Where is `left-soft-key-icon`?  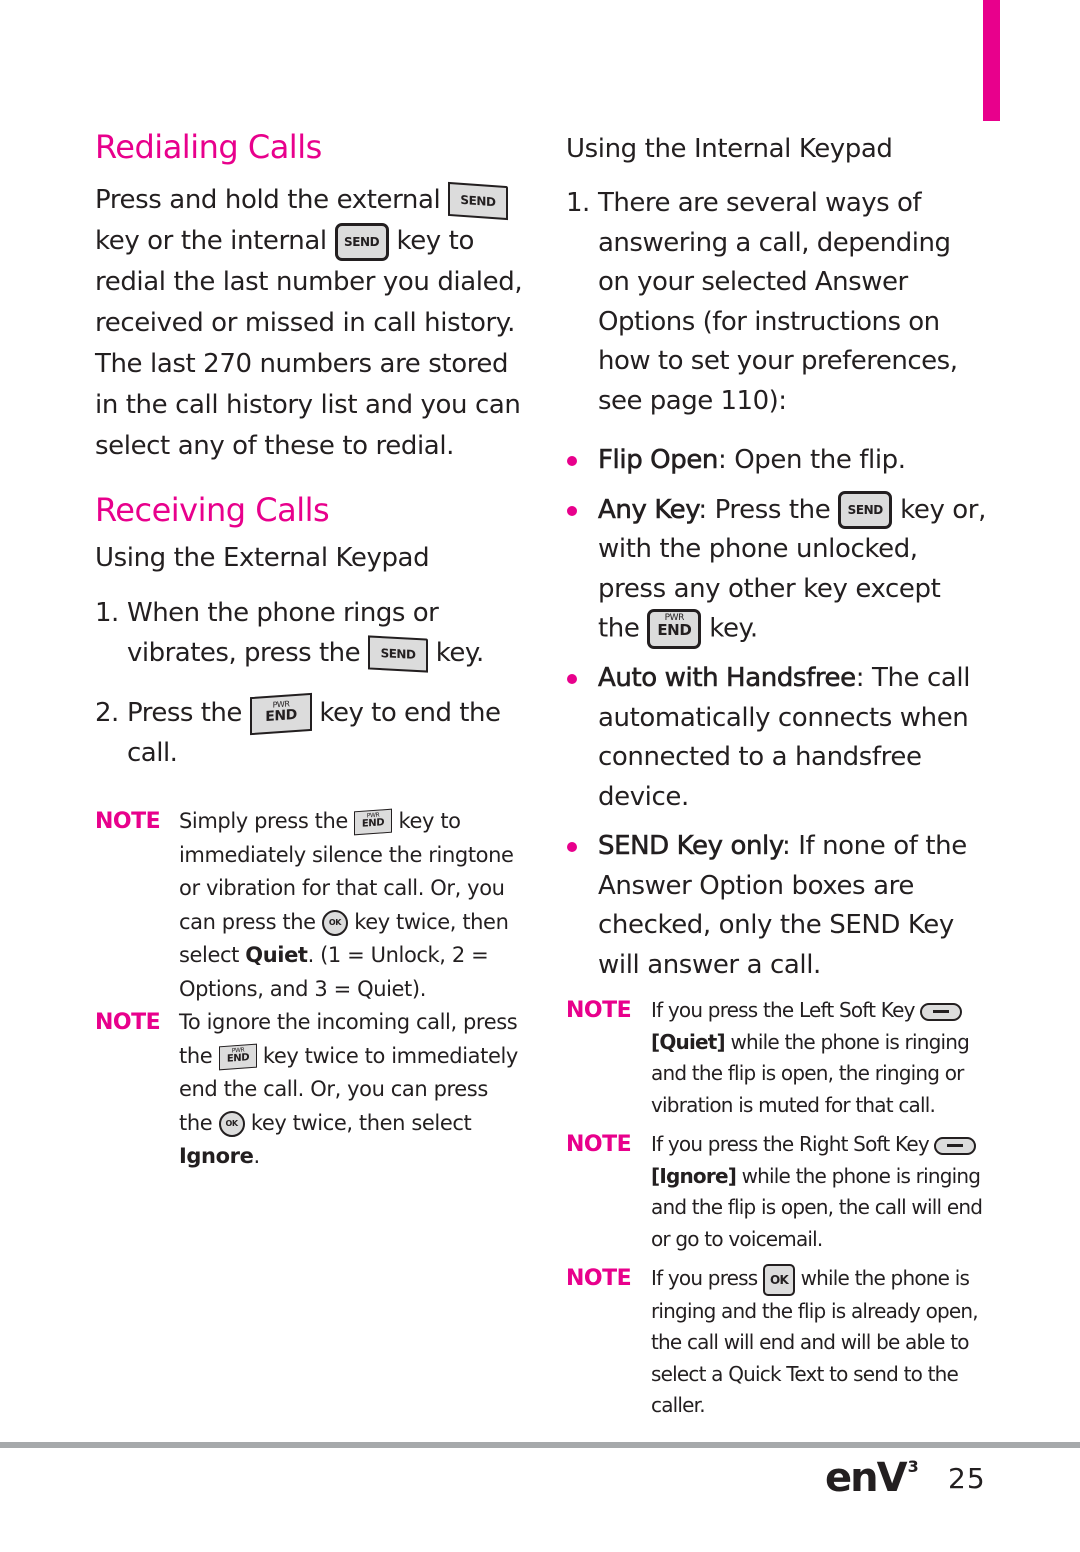 left-soft-key-icon is located at coordinates (941, 1011).